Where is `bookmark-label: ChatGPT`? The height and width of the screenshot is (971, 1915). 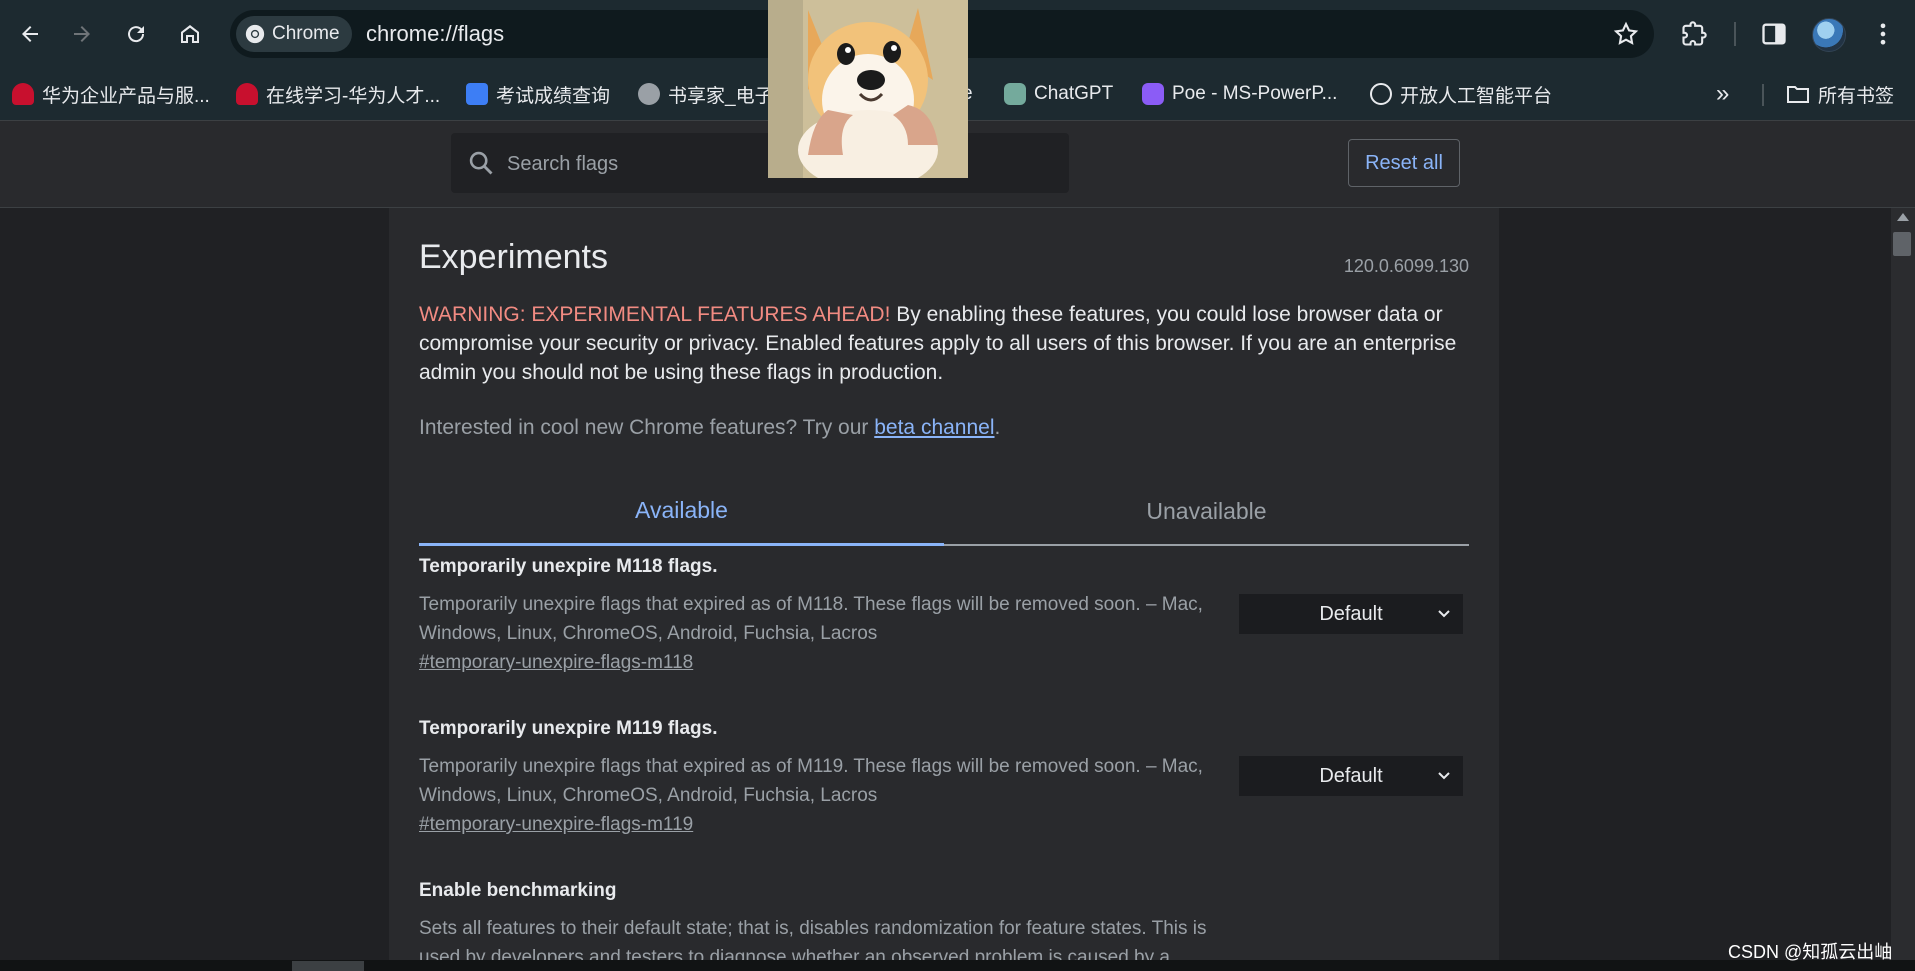 bookmark-label: ChatGPT is located at coordinates (1074, 93).